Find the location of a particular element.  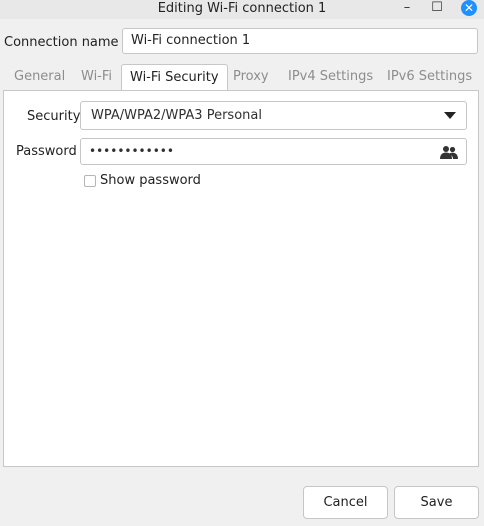

tab-proxy: Proxy is located at coordinates (251, 77).